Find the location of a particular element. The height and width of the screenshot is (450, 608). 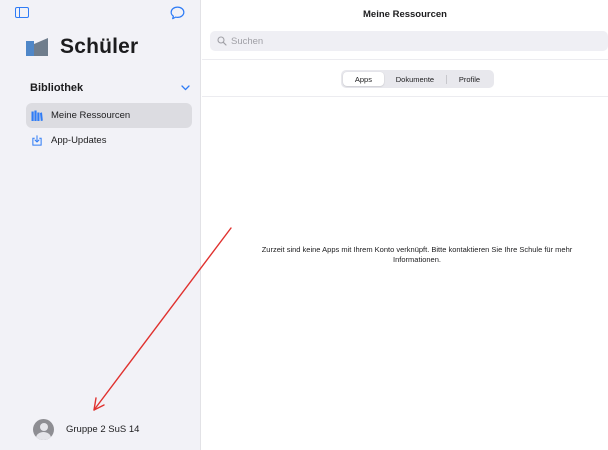

section-title: Bibliothek is located at coordinates (57, 88).